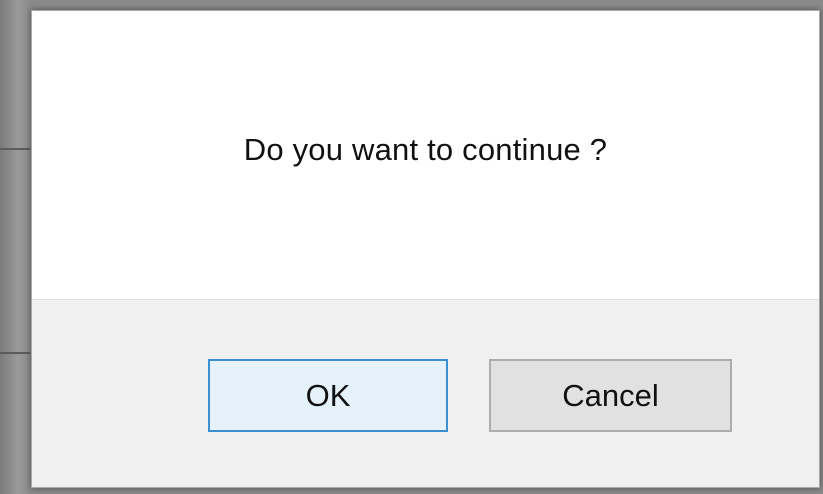 This screenshot has width=823, height=494. I want to click on cancel-button: Cancel, so click(610, 395).